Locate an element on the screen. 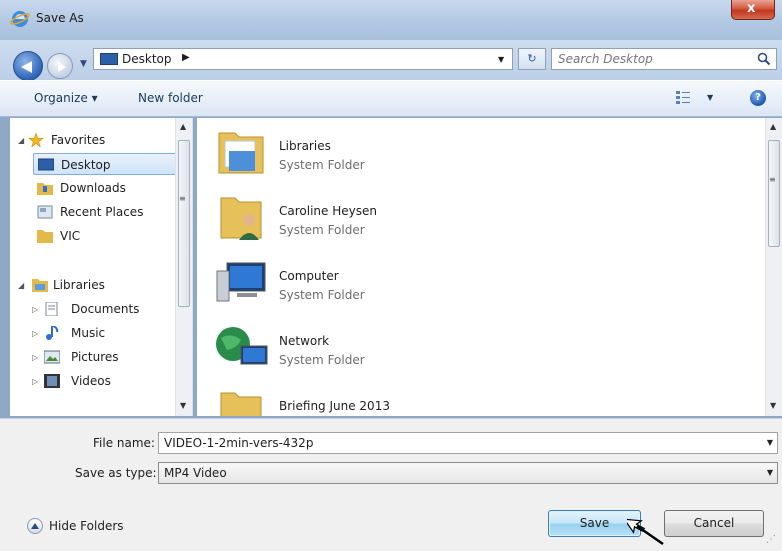  sidebar-group-label: Libraries is located at coordinates (79, 285).